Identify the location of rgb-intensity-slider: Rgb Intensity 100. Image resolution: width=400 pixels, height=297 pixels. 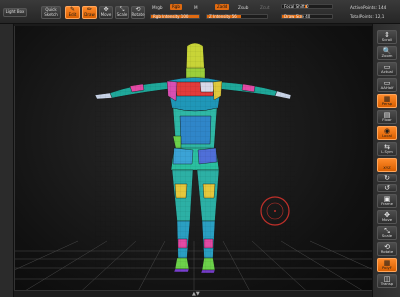
(175, 16).